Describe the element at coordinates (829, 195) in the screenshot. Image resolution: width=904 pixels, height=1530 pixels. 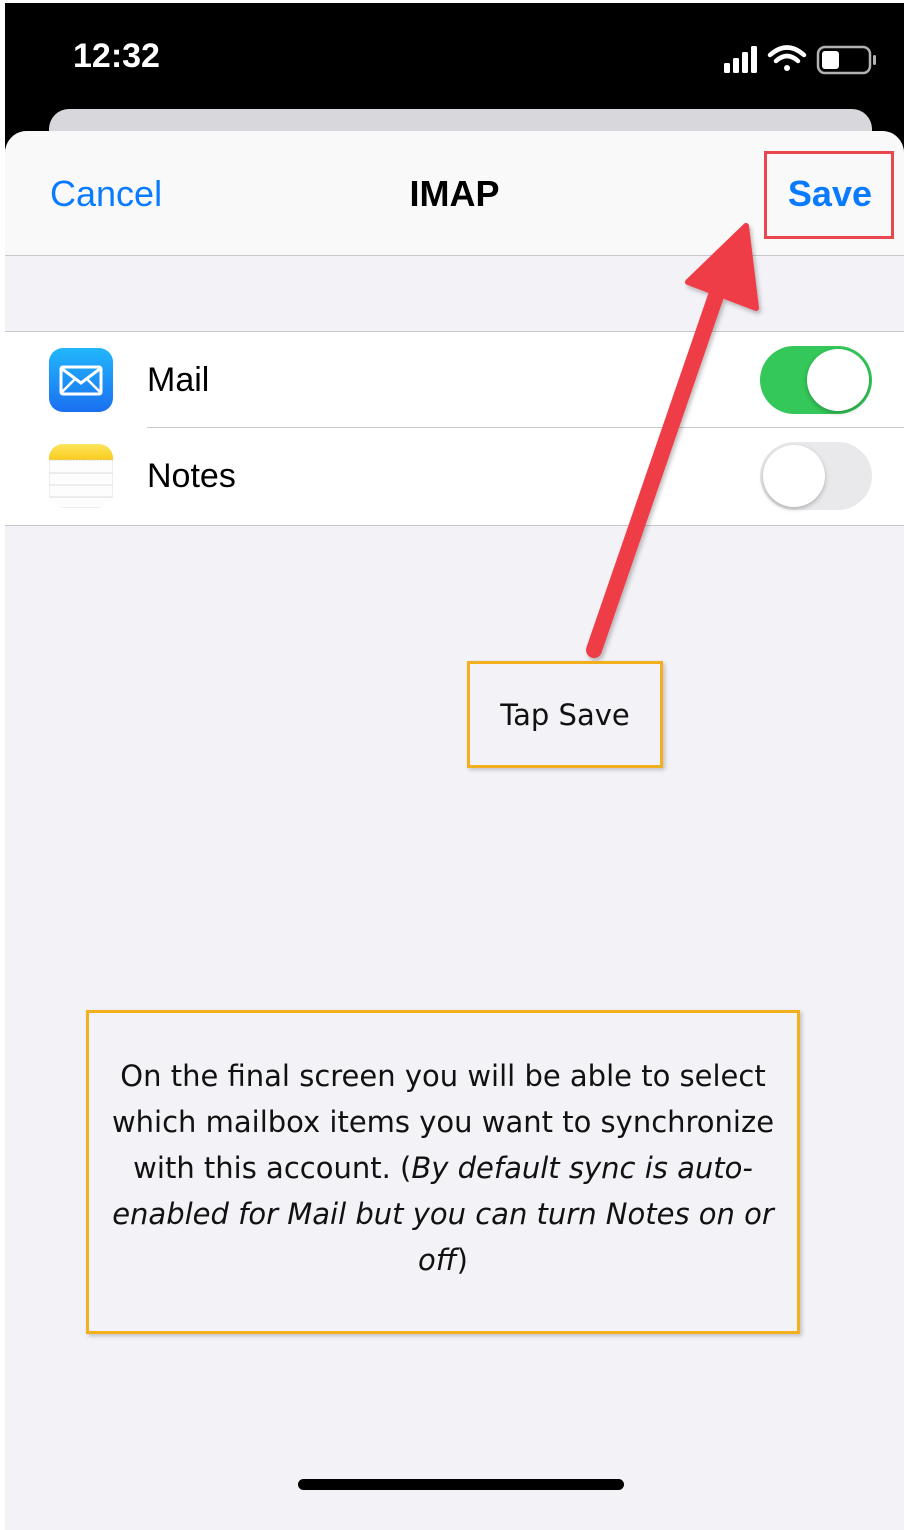
I see `save-highlight-box` at that location.